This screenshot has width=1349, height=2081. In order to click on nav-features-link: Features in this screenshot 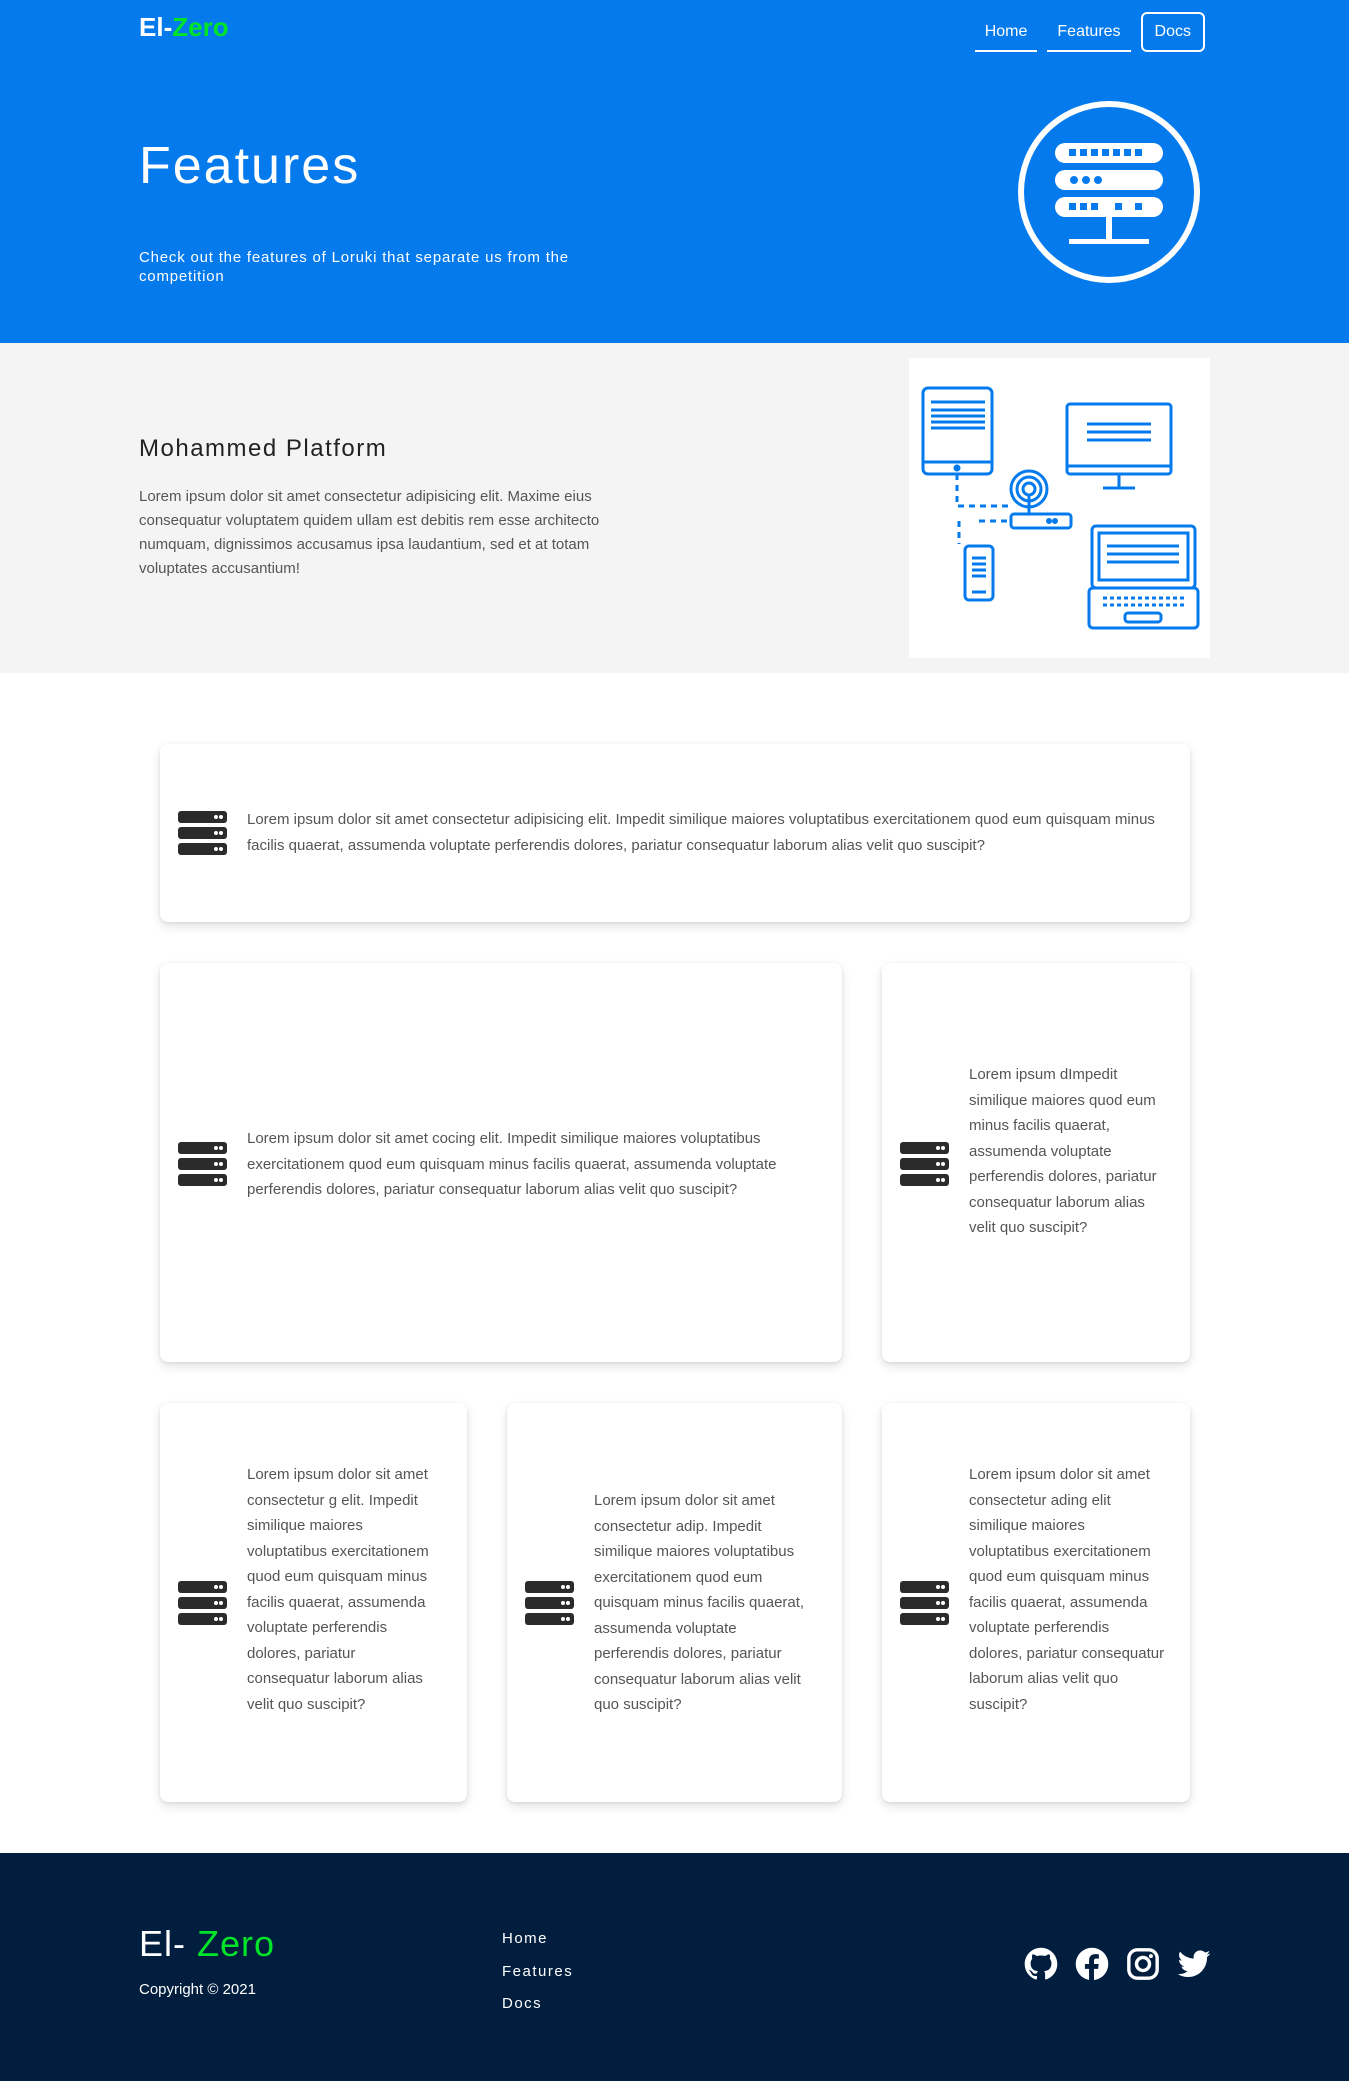, I will do `click(1089, 32)`.